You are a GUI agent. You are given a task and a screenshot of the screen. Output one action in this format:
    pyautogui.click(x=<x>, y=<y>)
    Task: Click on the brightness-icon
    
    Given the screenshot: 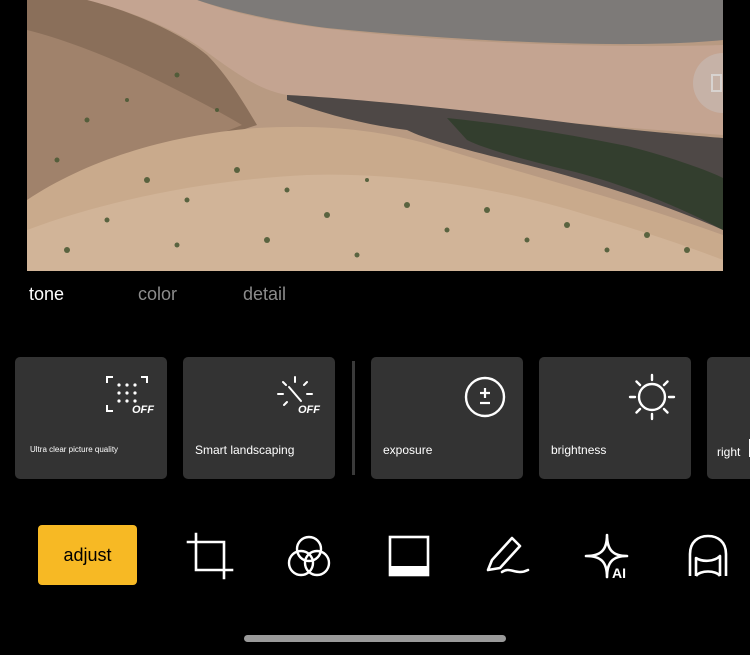 What is the action you would take?
    pyautogui.click(x=652, y=397)
    